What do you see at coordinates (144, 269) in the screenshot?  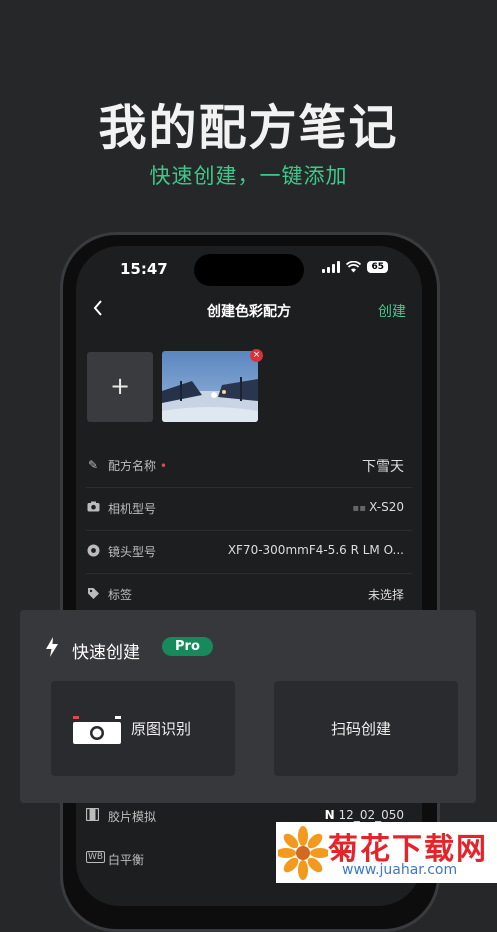 I see `status-time: 15:47` at bounding box center [144, 269].